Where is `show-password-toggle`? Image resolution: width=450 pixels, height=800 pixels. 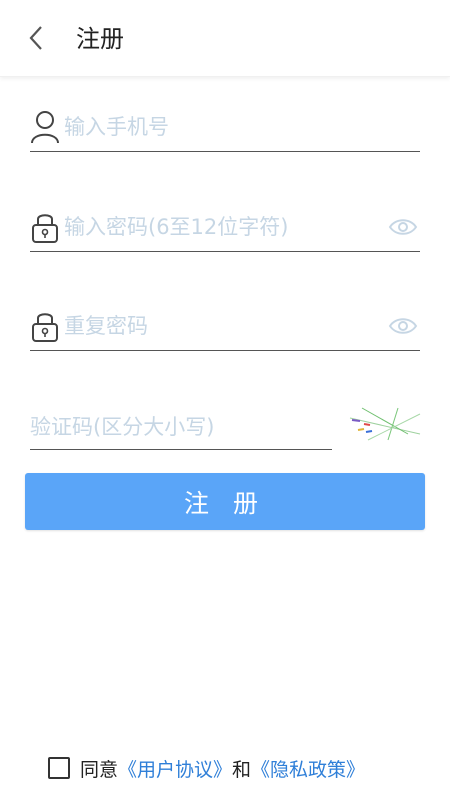
show-password-toggle is located at coordinates (403, 227).